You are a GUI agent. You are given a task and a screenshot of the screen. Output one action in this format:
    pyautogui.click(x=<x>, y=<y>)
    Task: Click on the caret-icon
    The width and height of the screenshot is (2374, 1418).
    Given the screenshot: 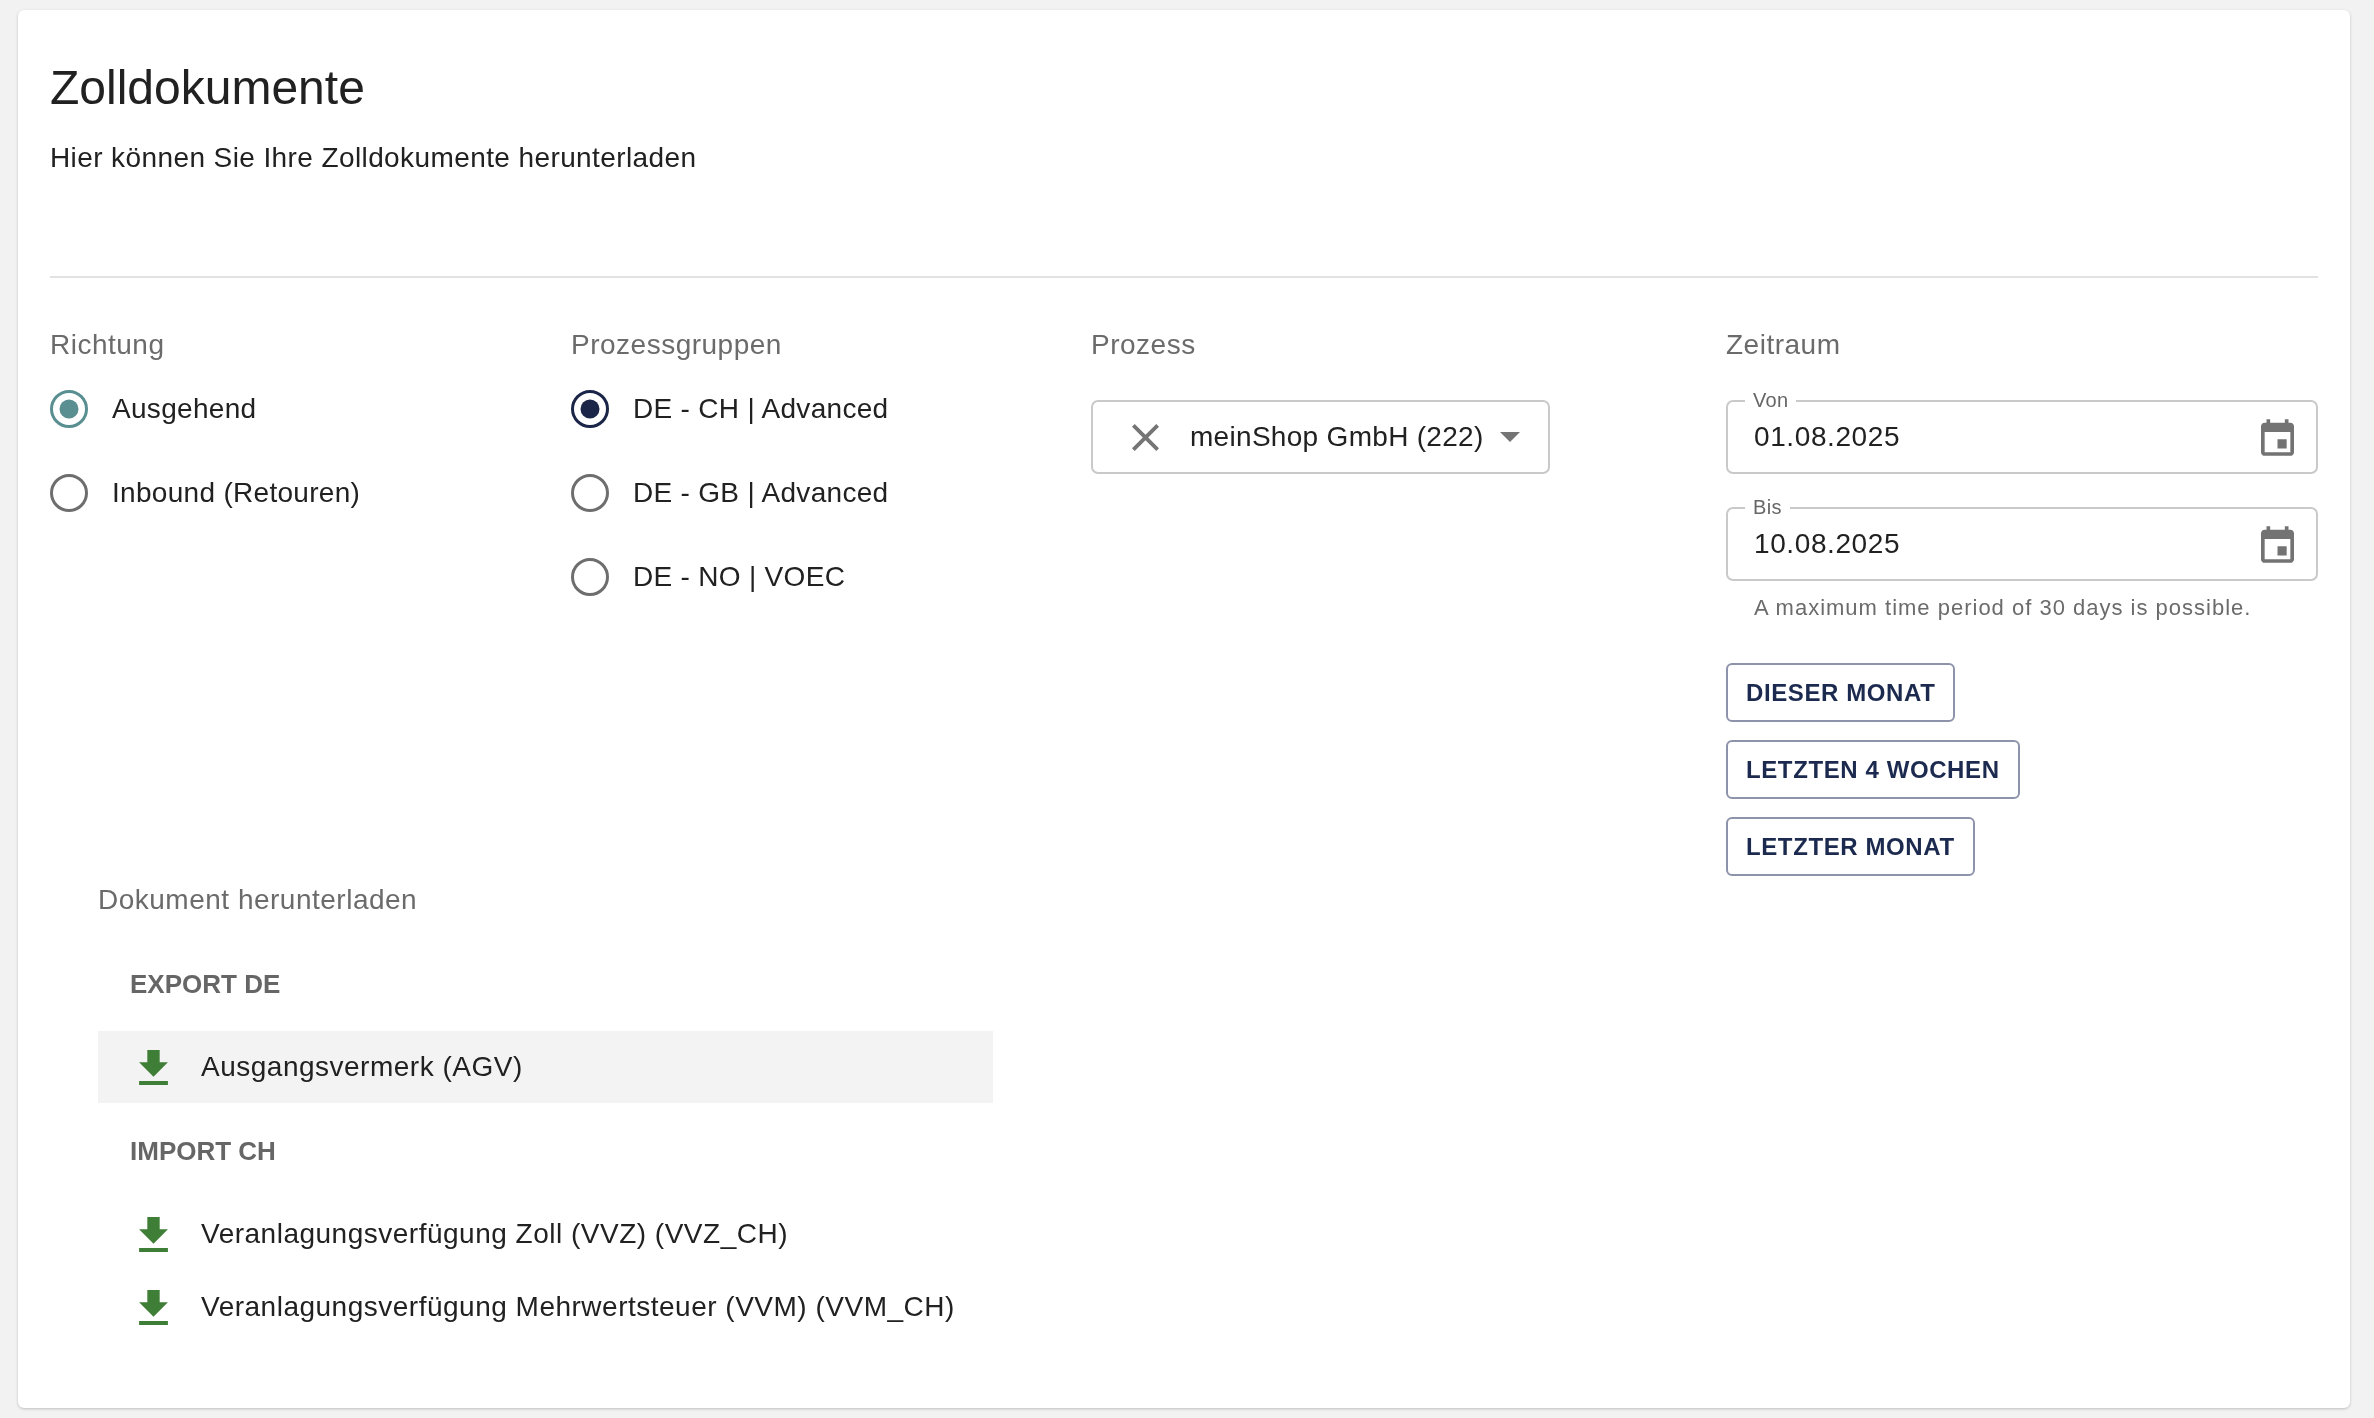 What is the action you would take?
    pyautogui.click(x=1510, y=437)
    